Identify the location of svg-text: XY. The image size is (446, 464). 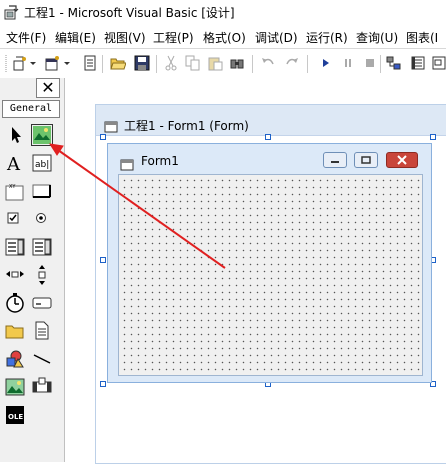
(12, 187).